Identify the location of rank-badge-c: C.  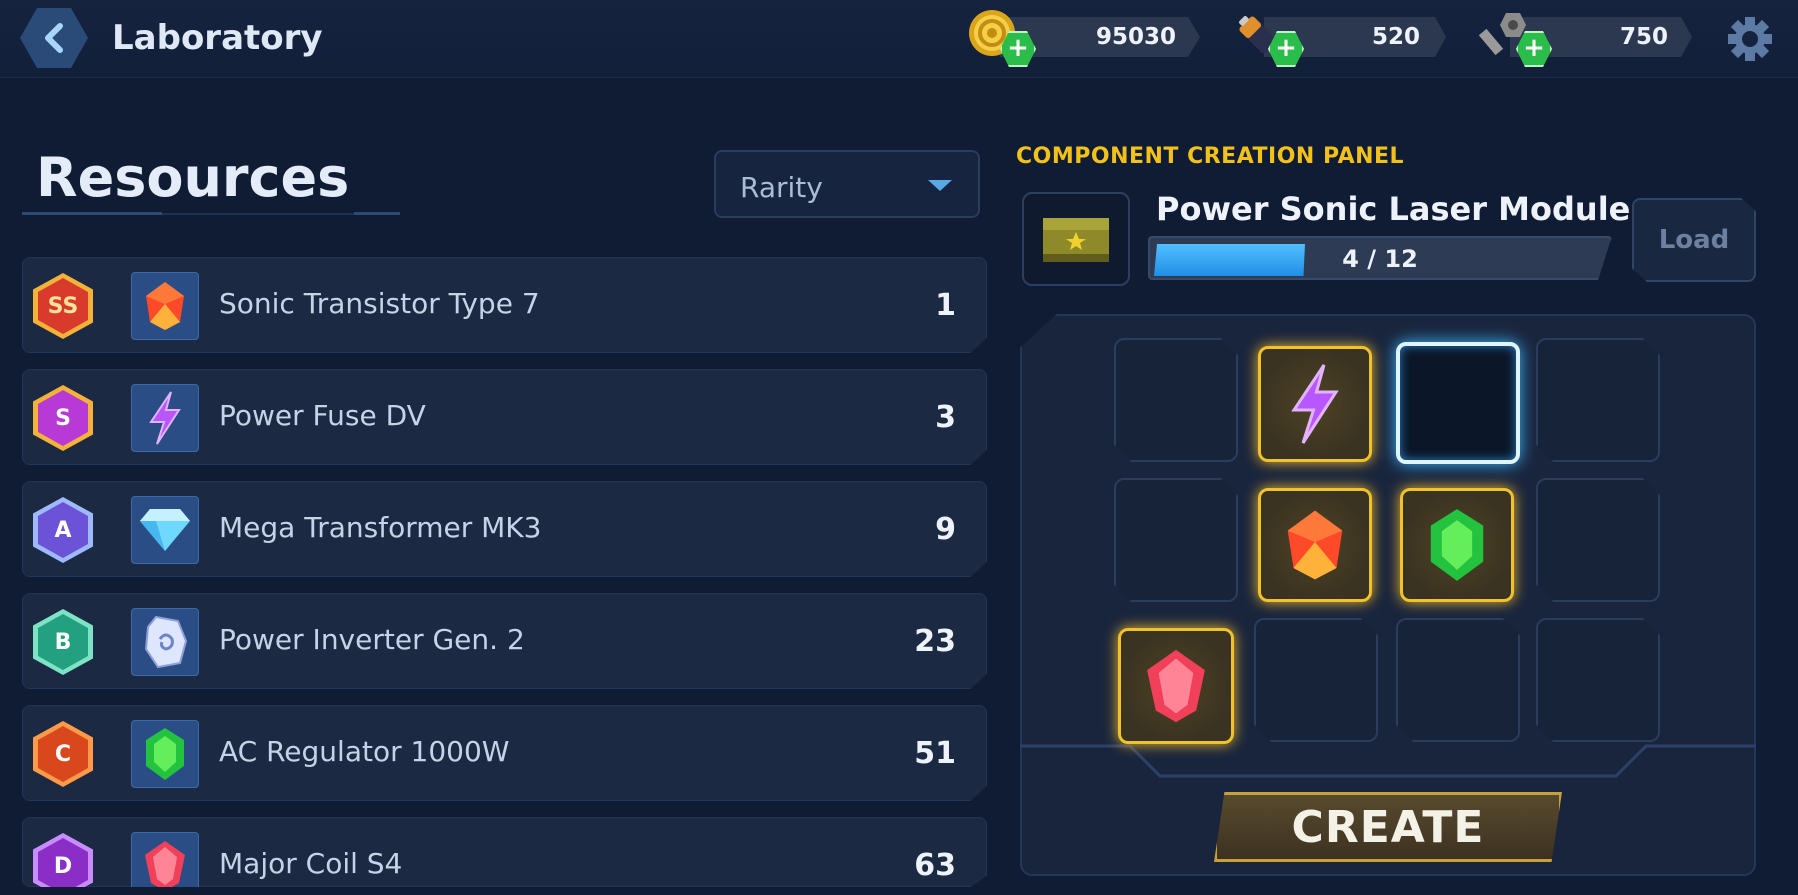
(63, 754).